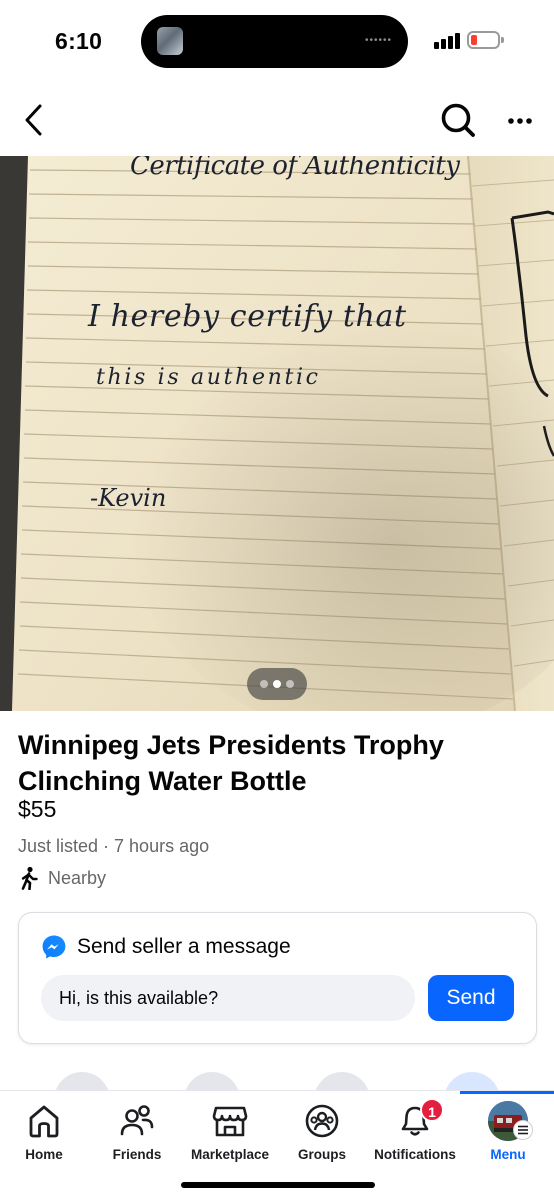 The image size is (554, 1200). Describe the element at coordinates (277, 1080) in the screenshot. I see `action-buttons-row` at that location.